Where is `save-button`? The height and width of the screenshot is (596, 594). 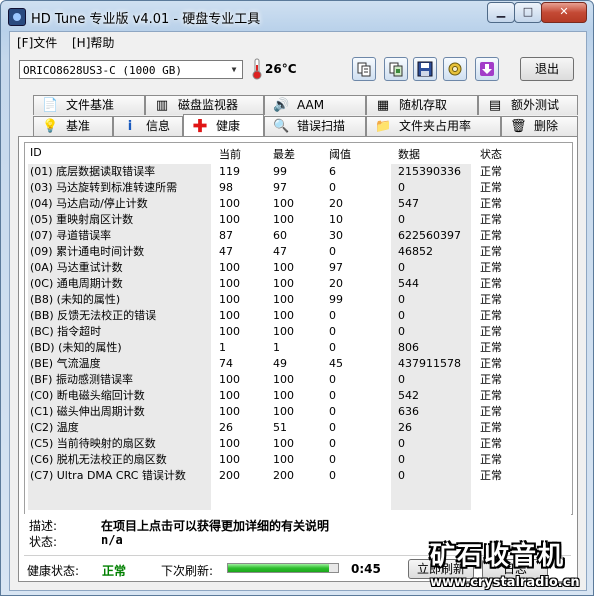
save-button is located at coordinates (425, 69).